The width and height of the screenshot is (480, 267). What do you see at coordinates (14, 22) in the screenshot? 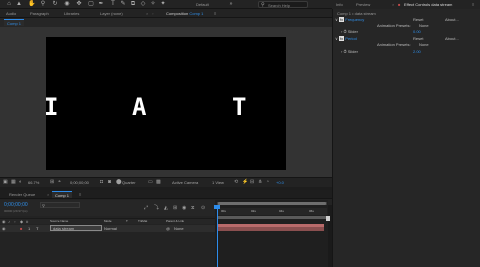
I see `comp-subtab: Comp 1` at bounding box center [14, 22].